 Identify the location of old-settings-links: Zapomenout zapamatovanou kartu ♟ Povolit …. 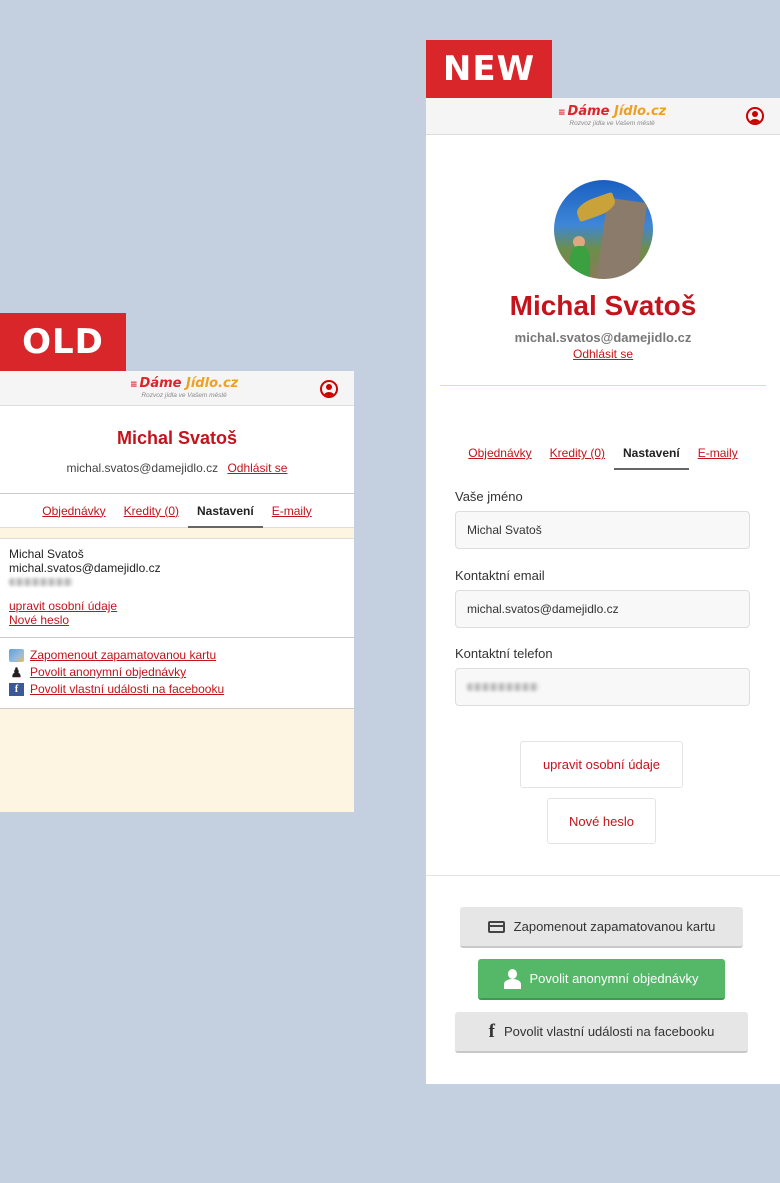
(177, 673).